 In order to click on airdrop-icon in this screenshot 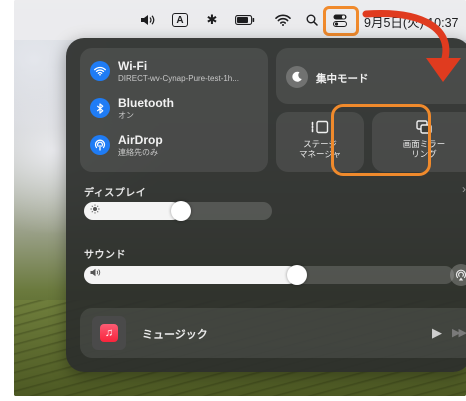, I will do `click(100, 145)`.